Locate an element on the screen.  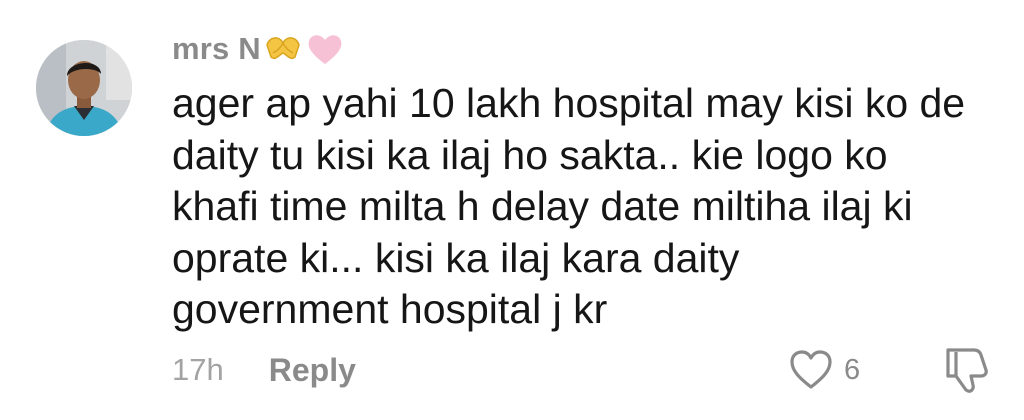
heart-hands-icon is located at coordinates (283, 49).